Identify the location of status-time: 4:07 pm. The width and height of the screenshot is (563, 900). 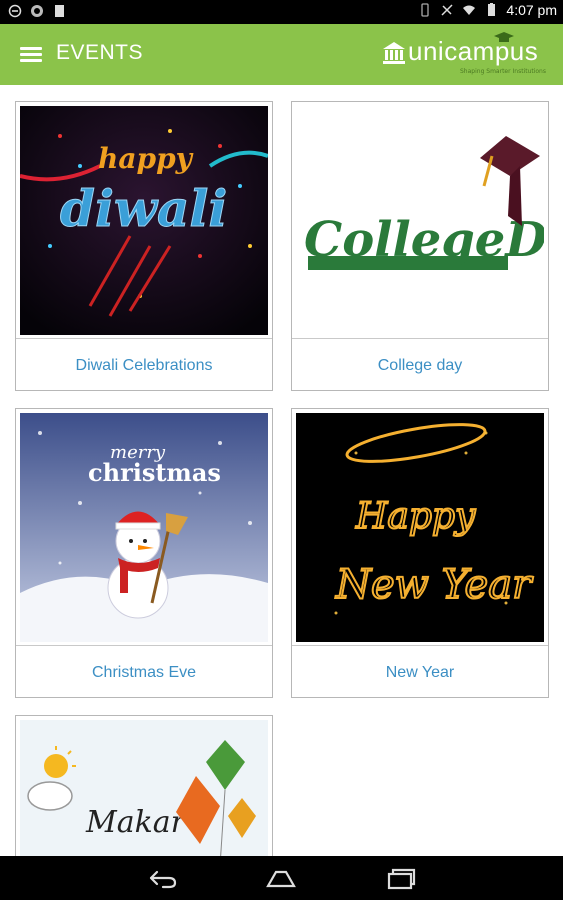
(531, 10).